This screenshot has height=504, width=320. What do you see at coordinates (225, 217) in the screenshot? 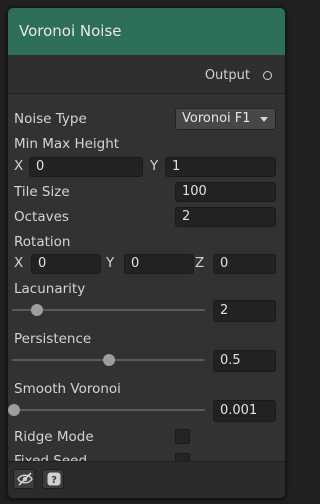
I see `octaves-input: 2` at bounding box center [225, 217].